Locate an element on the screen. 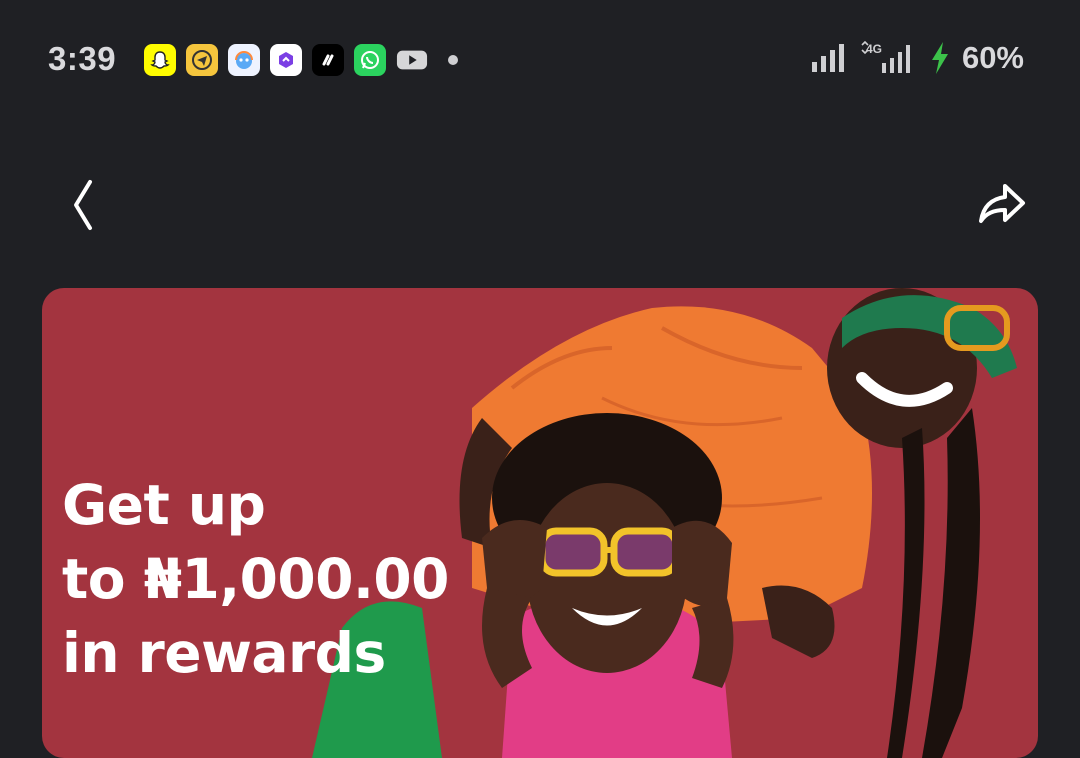 The width and height of the screenshot is (1080, 758). chat-bot-icon is located at coordinates (244, 60).